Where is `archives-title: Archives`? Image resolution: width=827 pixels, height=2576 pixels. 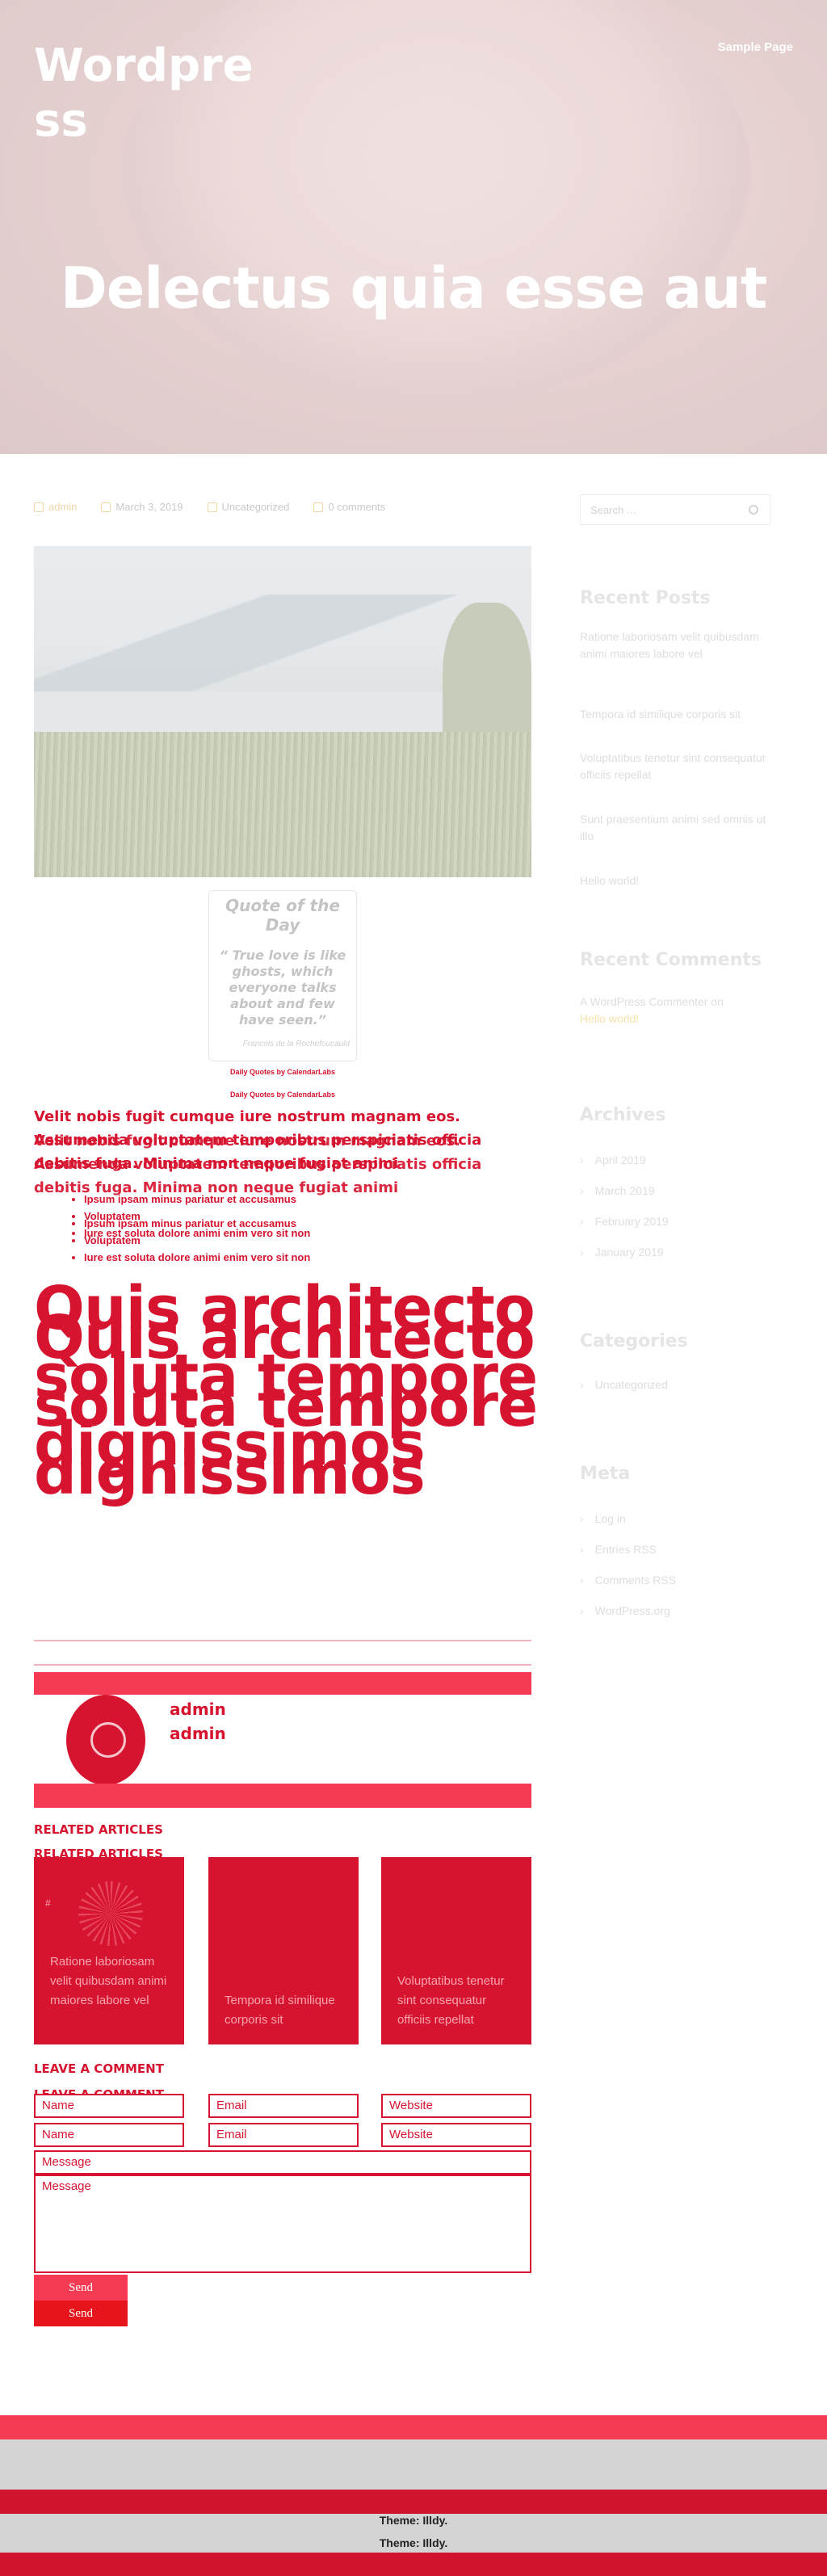
archives-title: Archives is located at coordinates (623, 1115).